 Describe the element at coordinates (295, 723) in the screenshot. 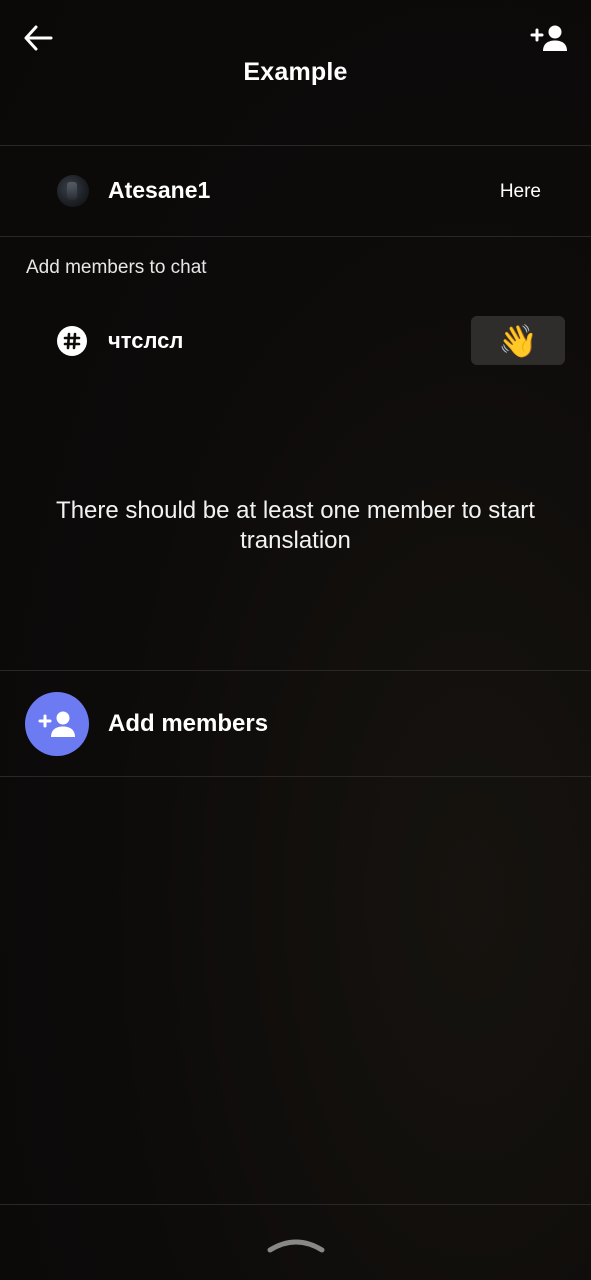

I see `add-members-button: Add members` at that location.